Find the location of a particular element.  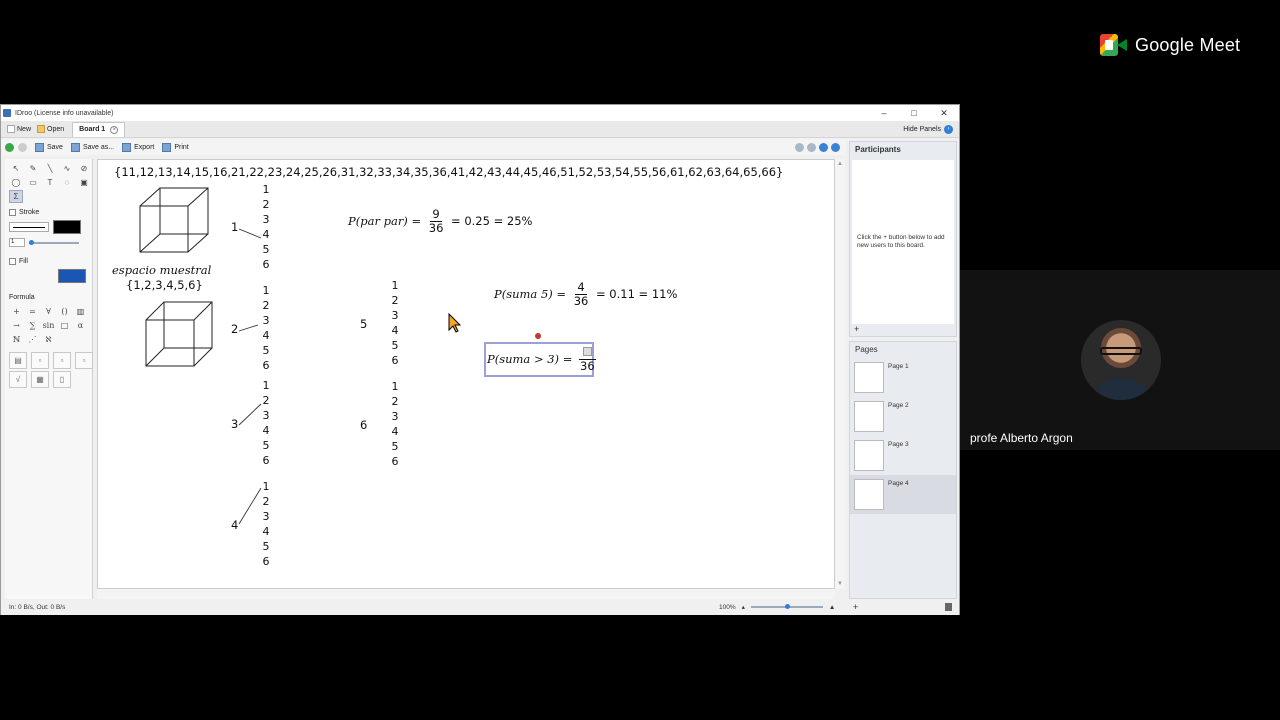

info-icon is located at coordinates (823, 147).